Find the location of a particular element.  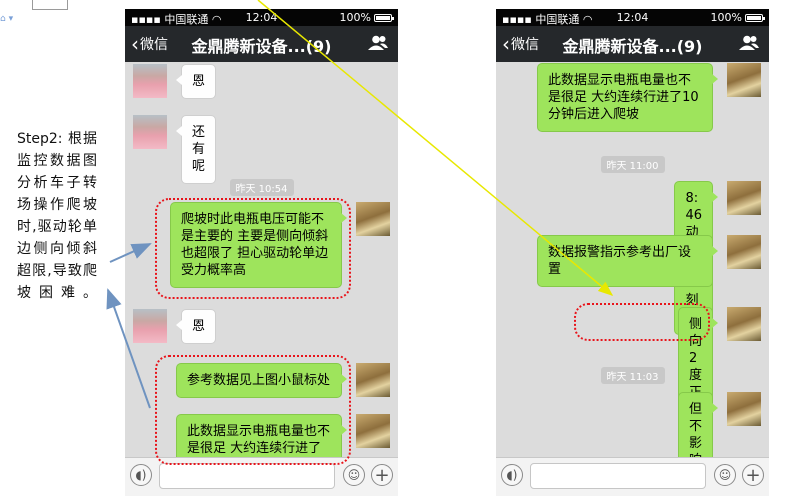

timestamp: 昨天 11:00 is located at coordinates (632, 163).